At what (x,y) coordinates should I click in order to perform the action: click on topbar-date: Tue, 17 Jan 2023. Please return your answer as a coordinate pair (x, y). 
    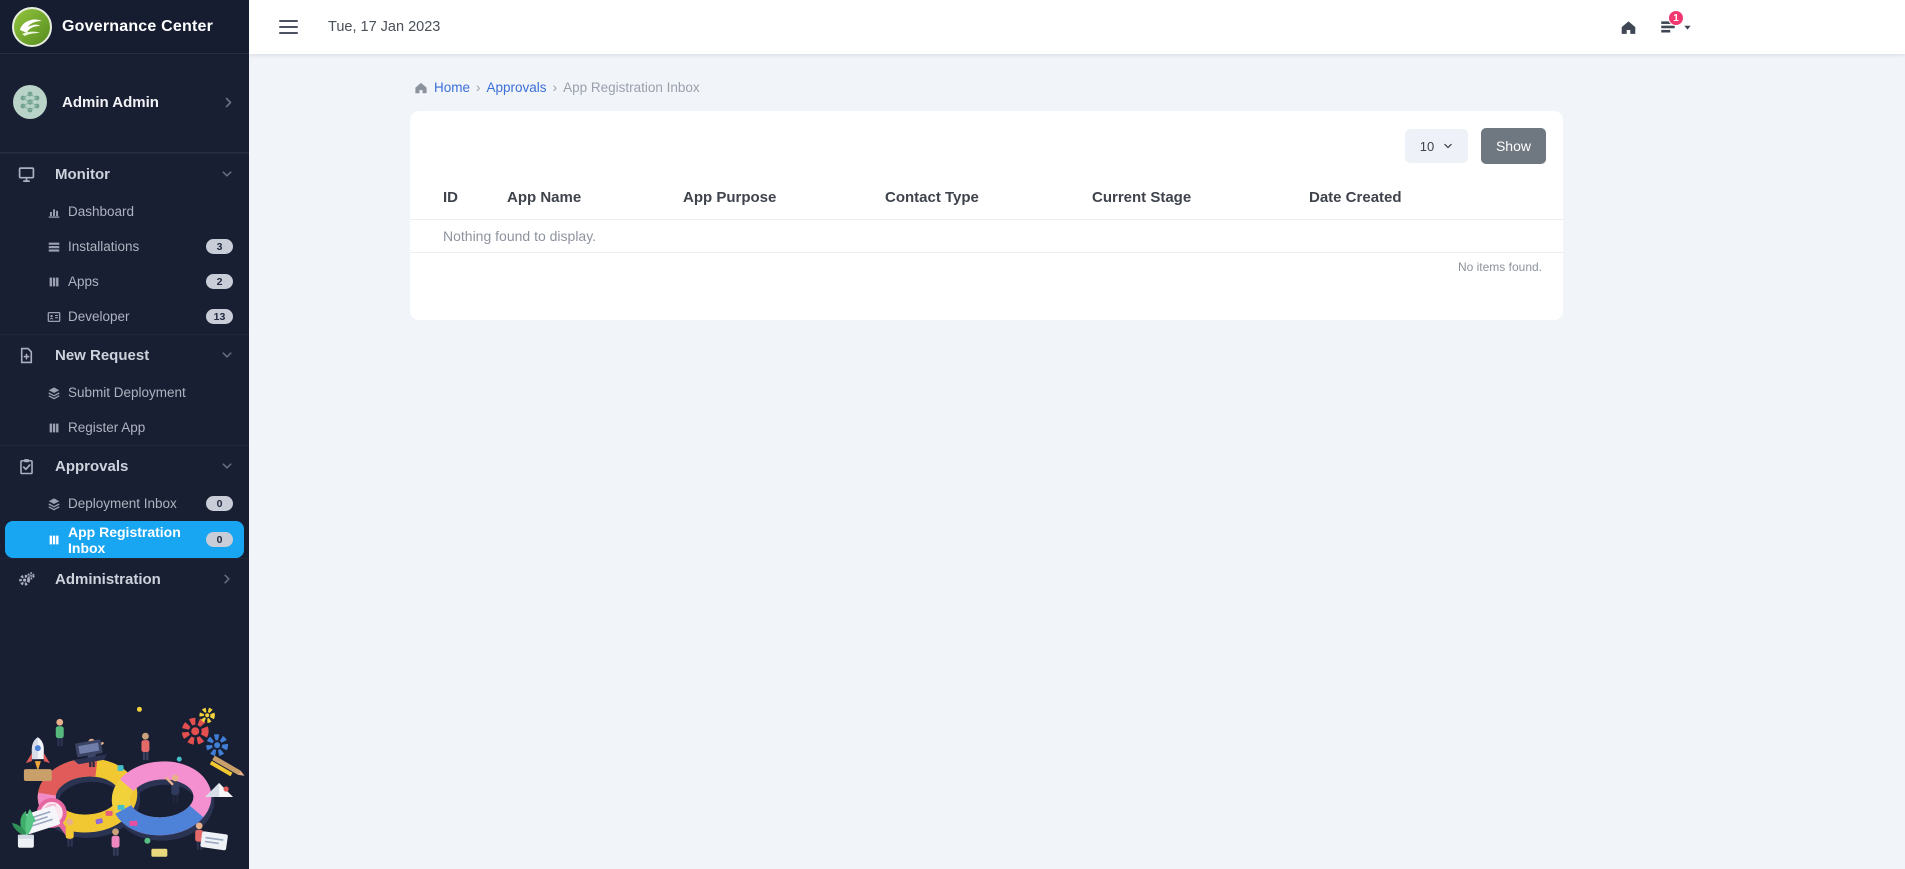
    Looking at the image, I should click on (384, 27).